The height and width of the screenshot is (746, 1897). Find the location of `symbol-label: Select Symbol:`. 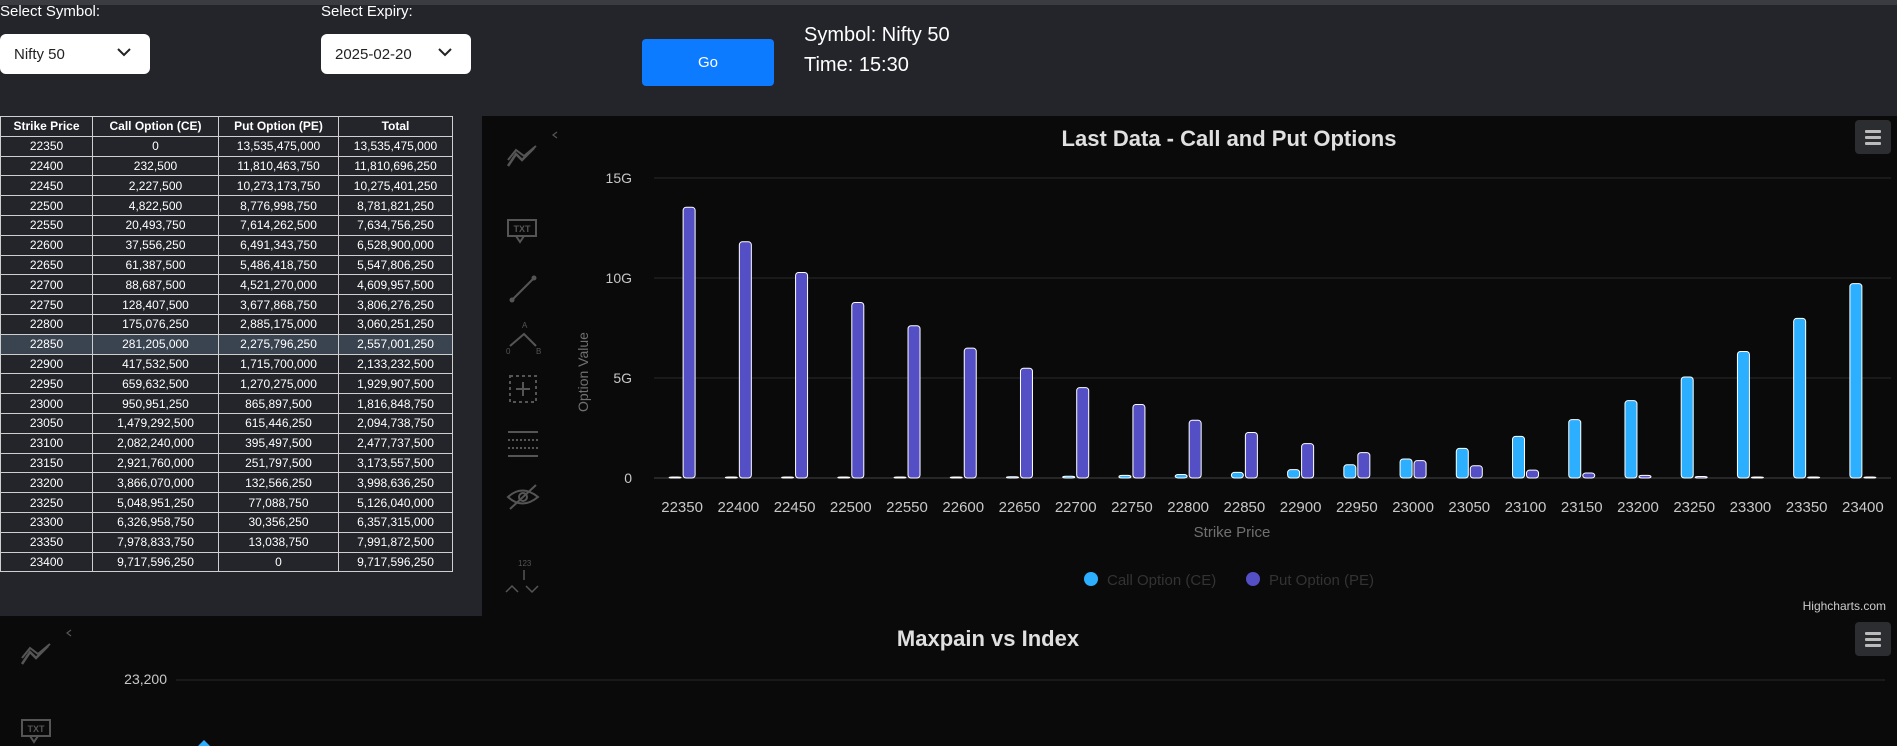

symbol-label: Select Symbol: is located at coordinates (50, 11).